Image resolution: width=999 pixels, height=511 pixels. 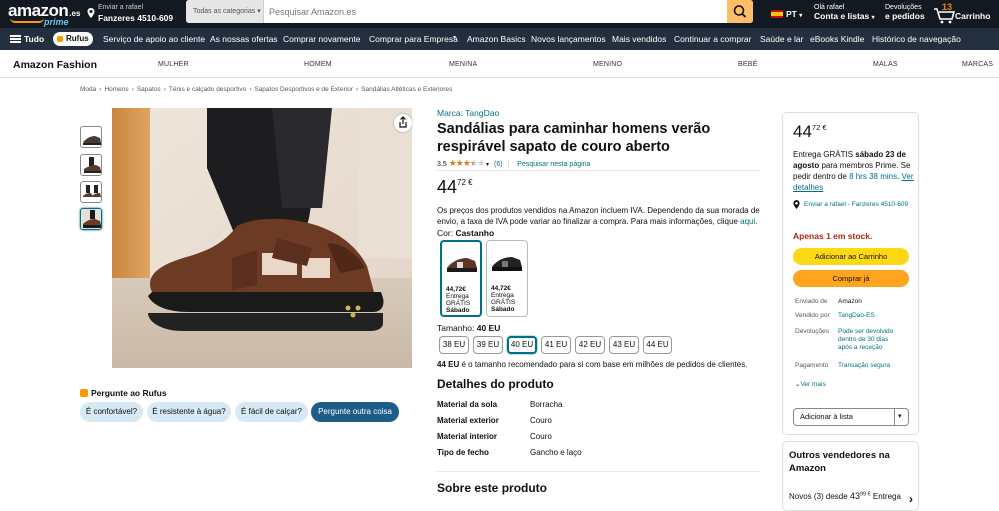 I want to click on info-key: Enviado de, so click(x=811, y=301).